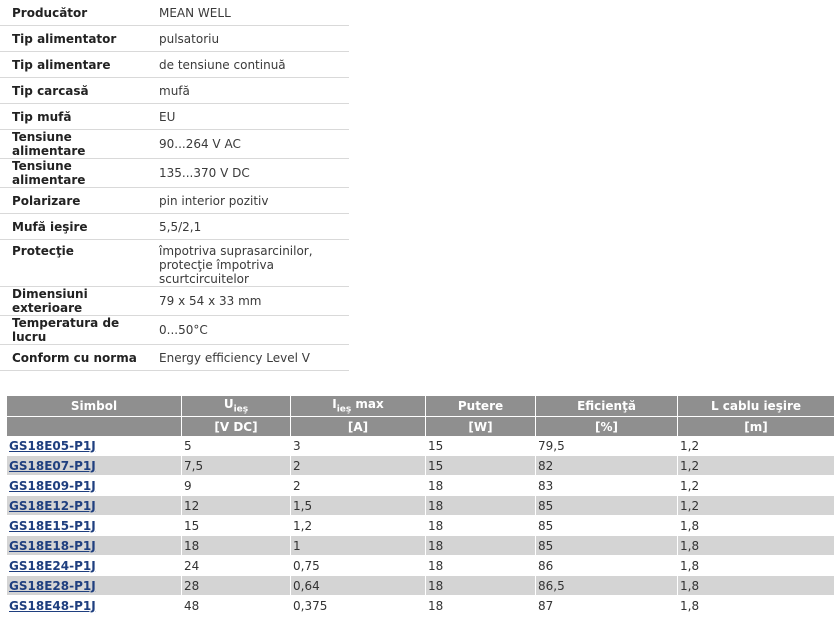 The image size is (835, 624). What do you see at coordinates (236, 446) in the screenshot?
I see `cell-voltage: 5` at bounding box center [236, 446].